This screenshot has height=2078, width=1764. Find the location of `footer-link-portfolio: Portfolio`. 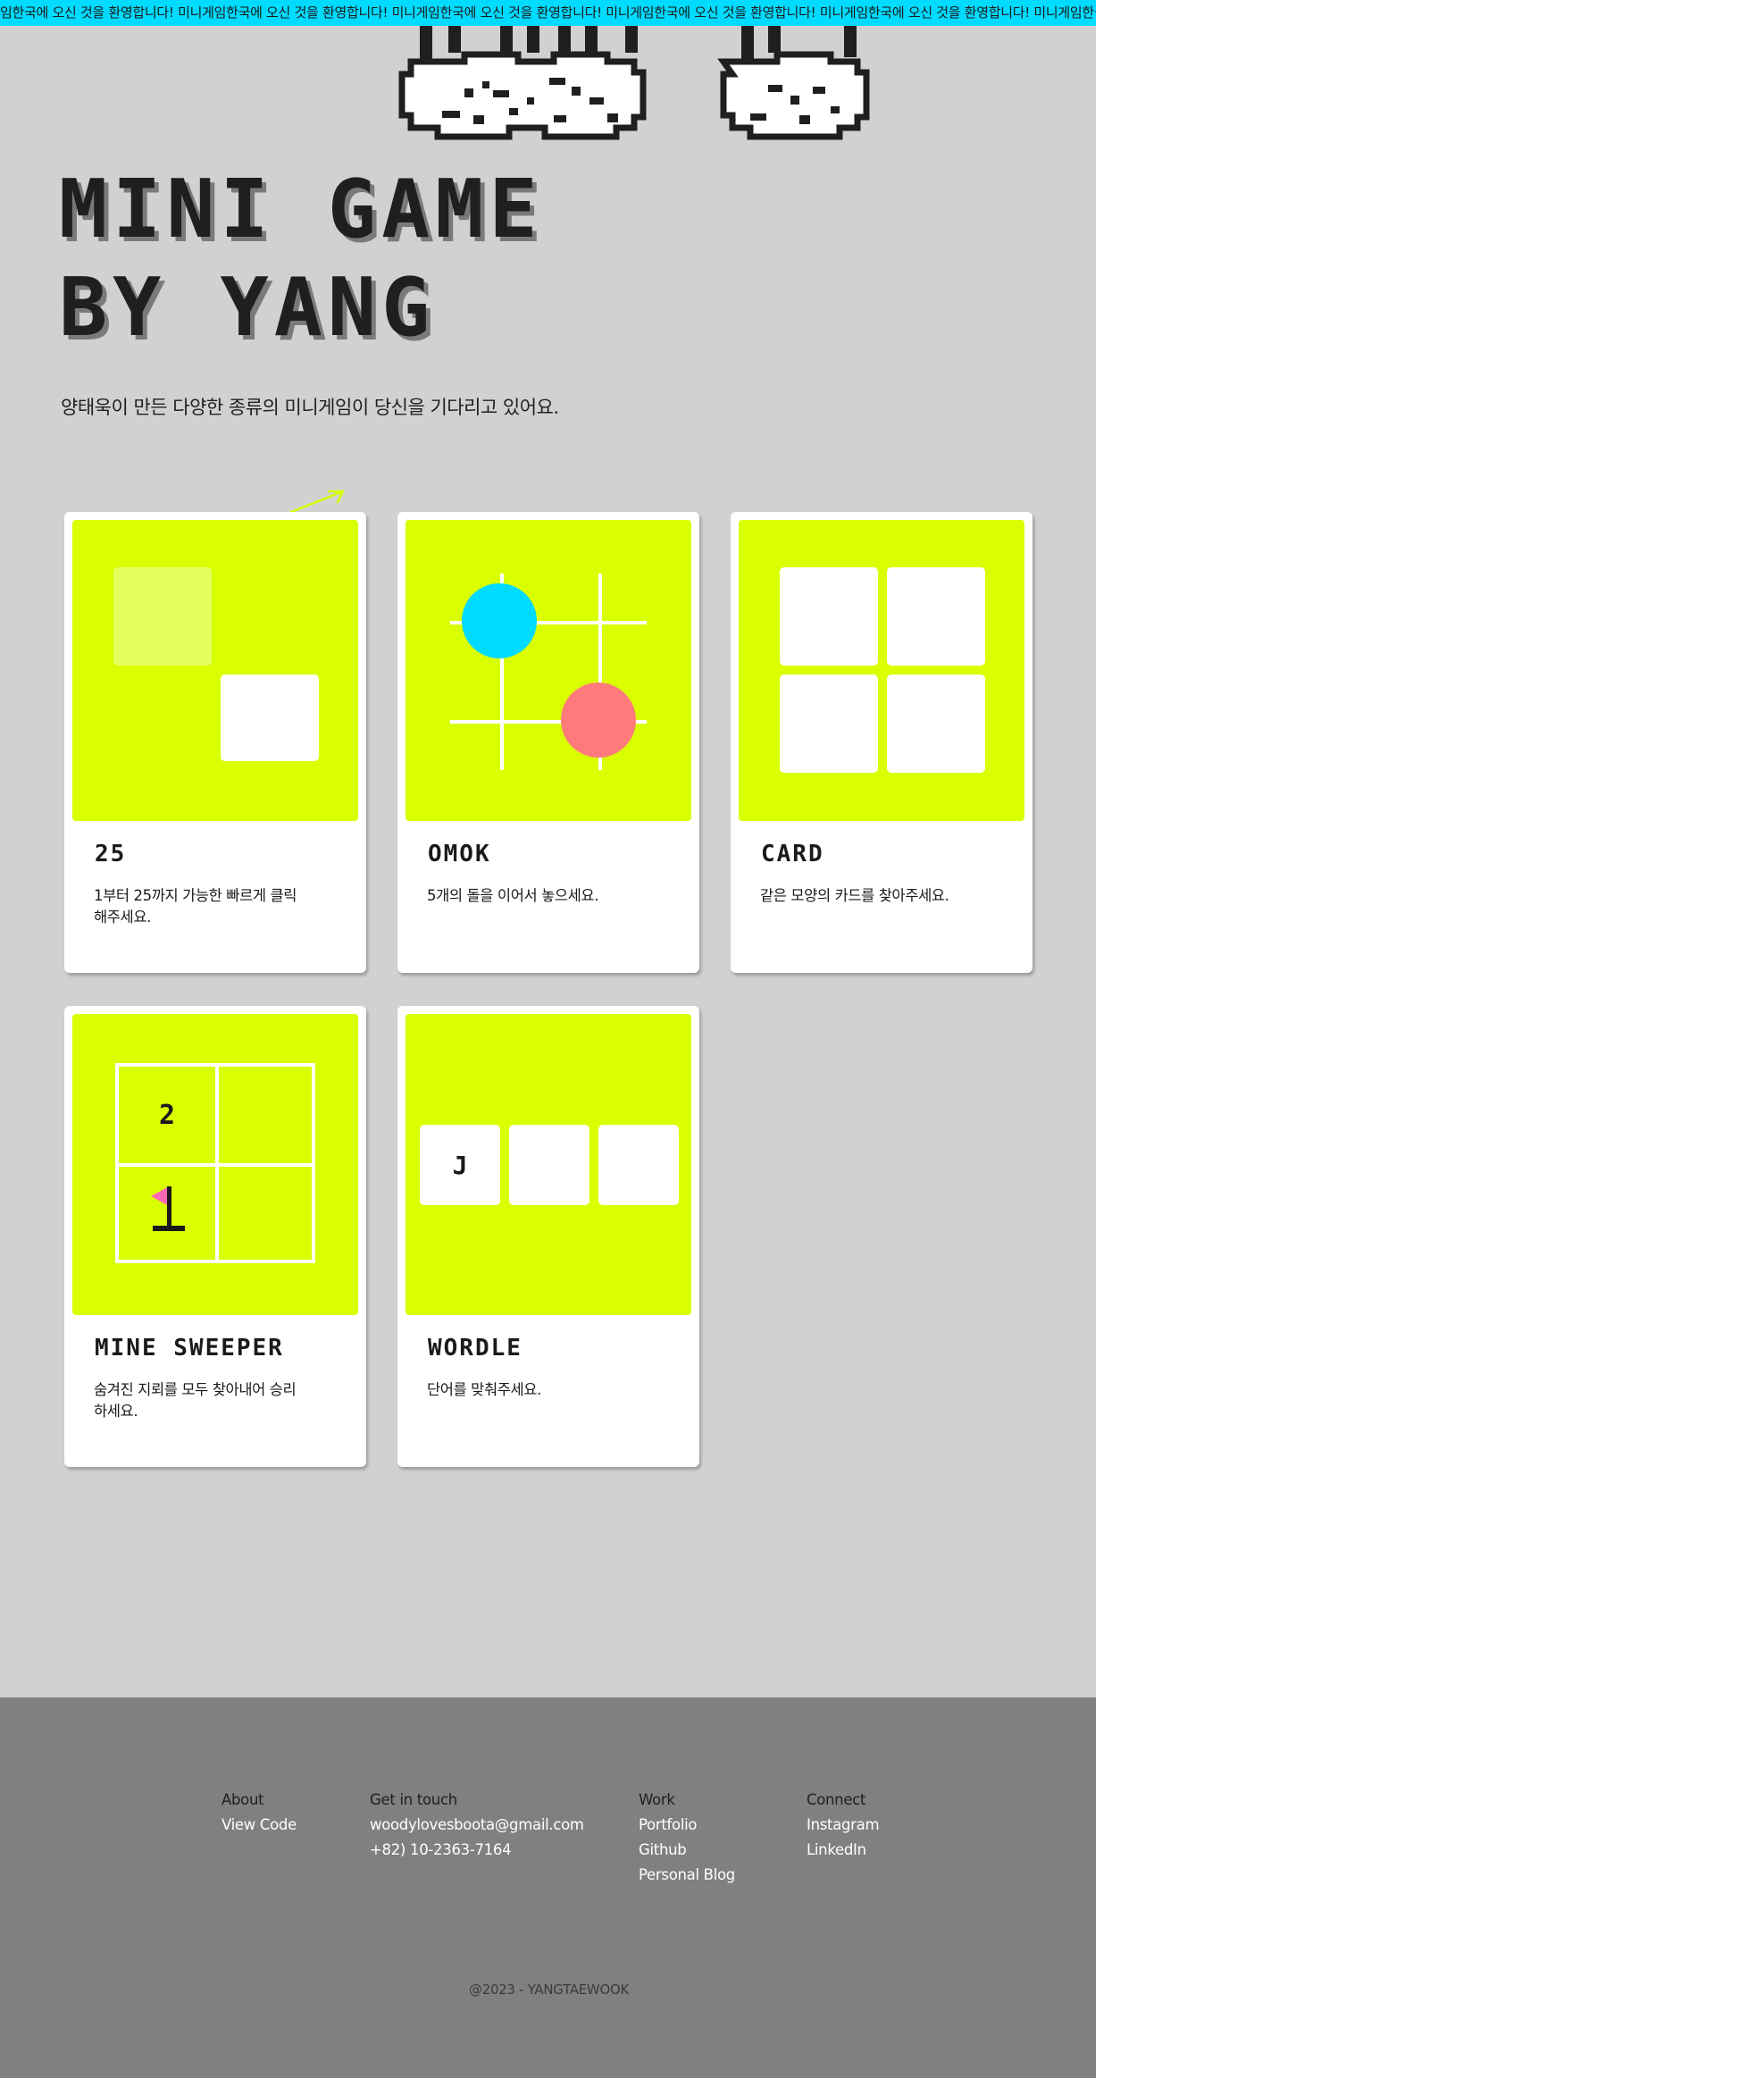

footer-link-portfolio: Portfolio is located at coordinates (687, 1825).